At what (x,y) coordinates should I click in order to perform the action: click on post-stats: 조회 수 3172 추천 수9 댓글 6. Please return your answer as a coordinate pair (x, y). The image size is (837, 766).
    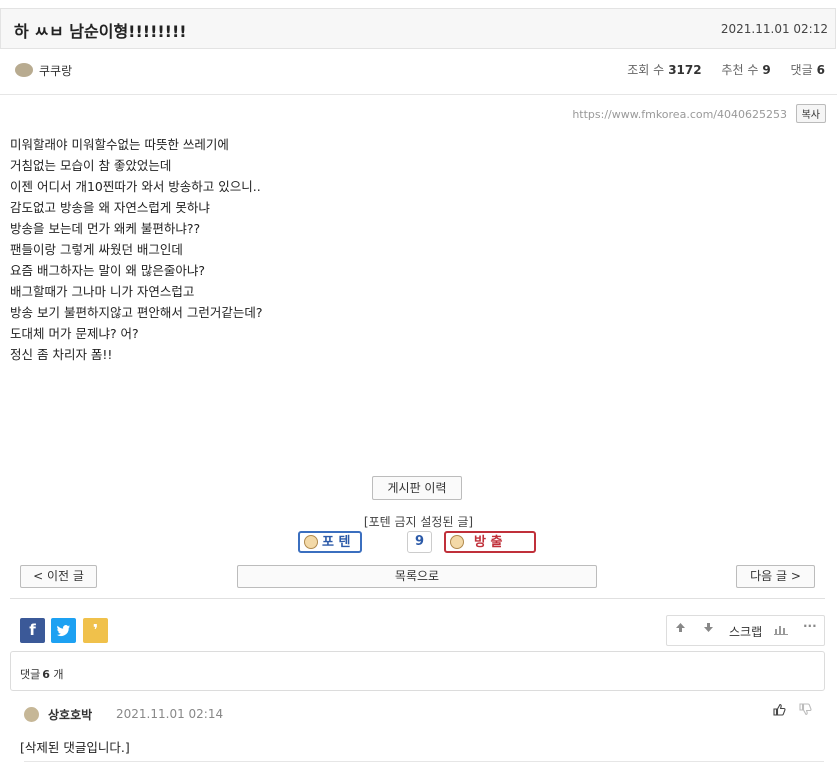
    Looking at the image, I should click on (726, 69).